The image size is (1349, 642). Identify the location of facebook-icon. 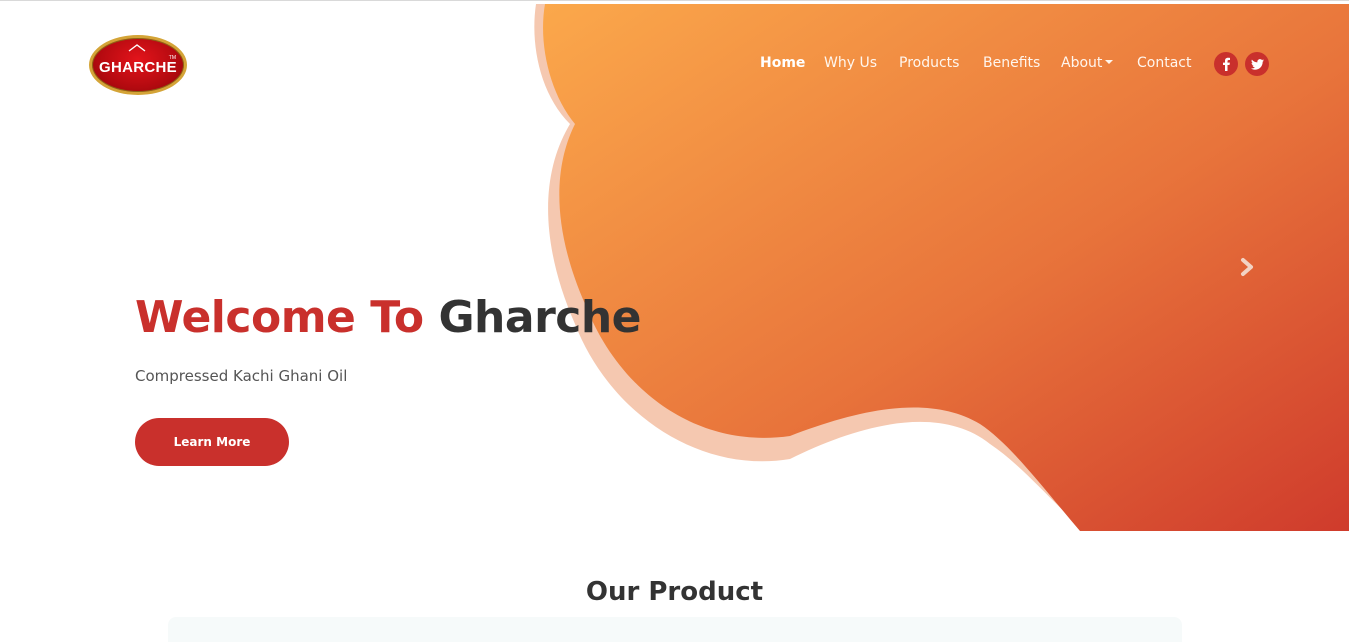
(1226, 64).